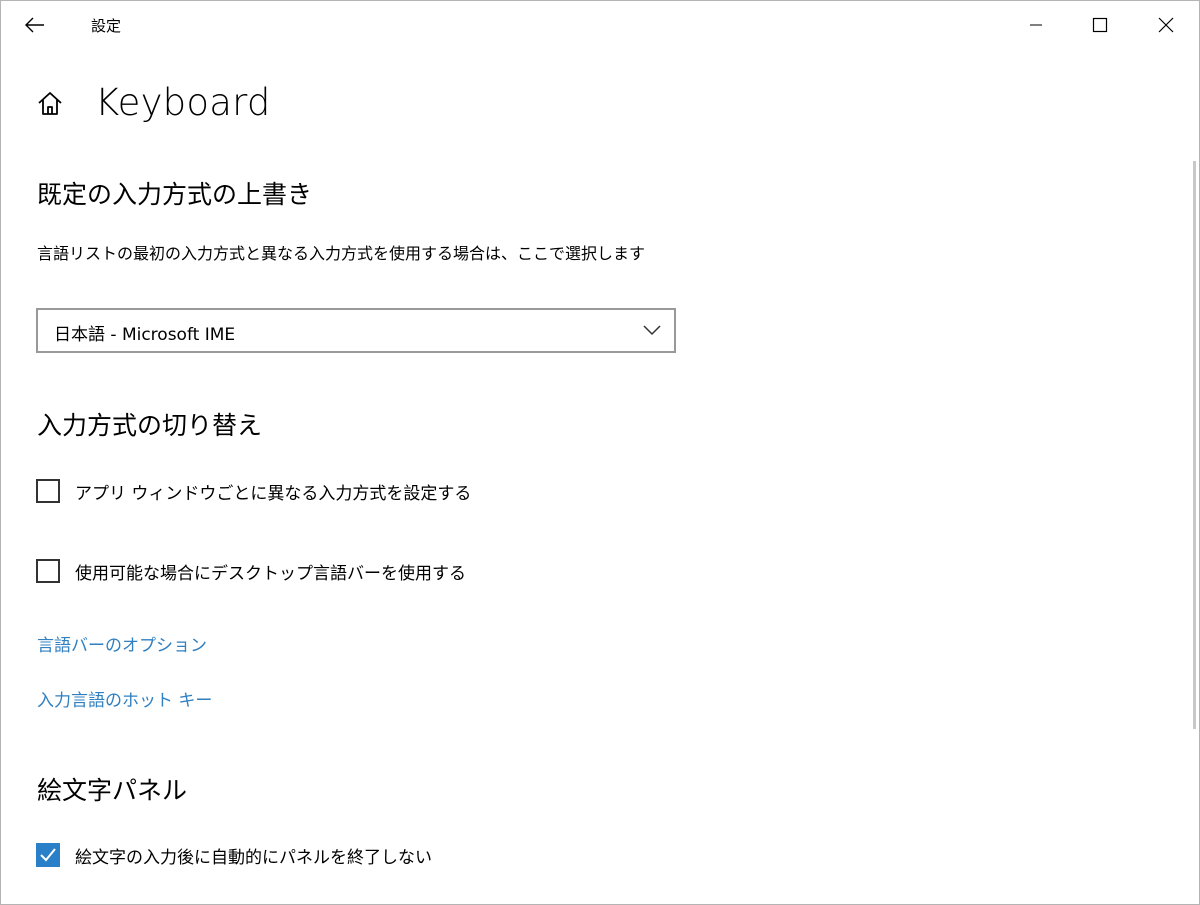 The image size is (1200, 905). Describe the element at coordinates (270, 573) in the screenshot. I see `checkbox-label-desktop-bar: 使用可能な場合にデスクトップ言語バーを使用する` at that location.